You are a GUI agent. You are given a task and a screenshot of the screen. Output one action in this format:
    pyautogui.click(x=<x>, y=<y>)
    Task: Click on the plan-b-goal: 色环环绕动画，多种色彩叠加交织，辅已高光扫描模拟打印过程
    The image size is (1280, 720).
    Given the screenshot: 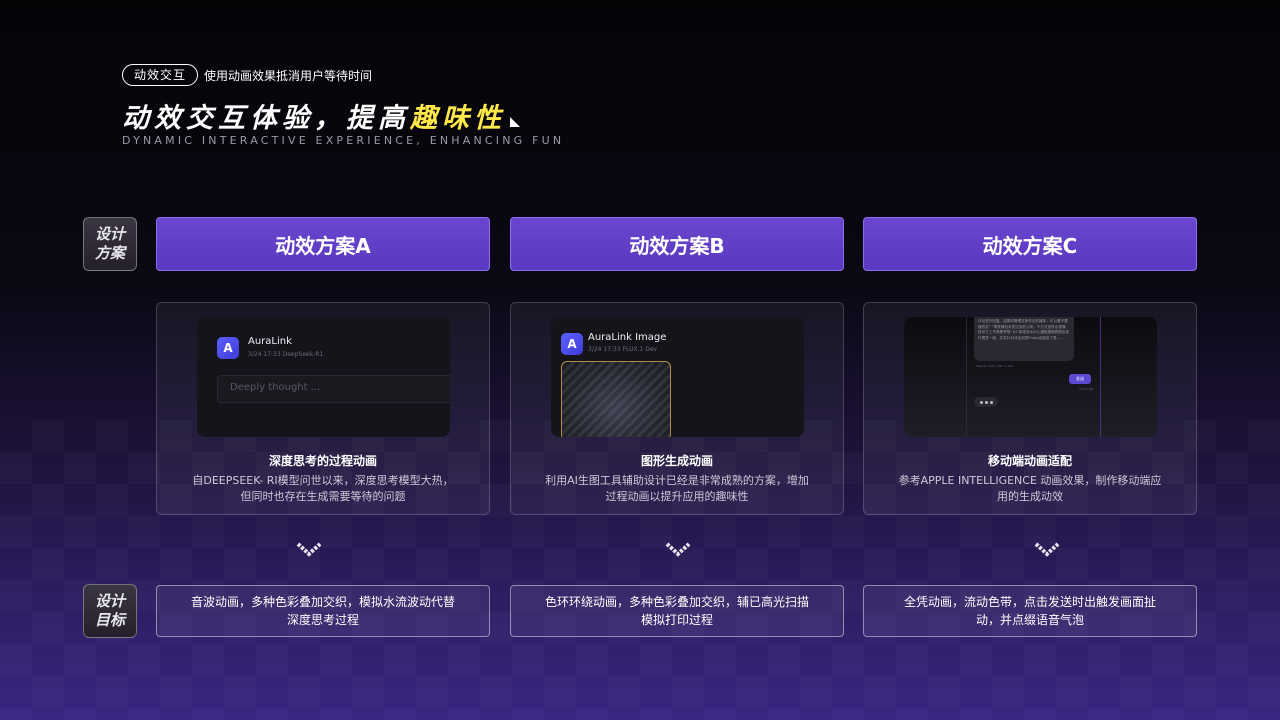 What is the action you would take?
    pyautogui.click(x=677, y=611)
    